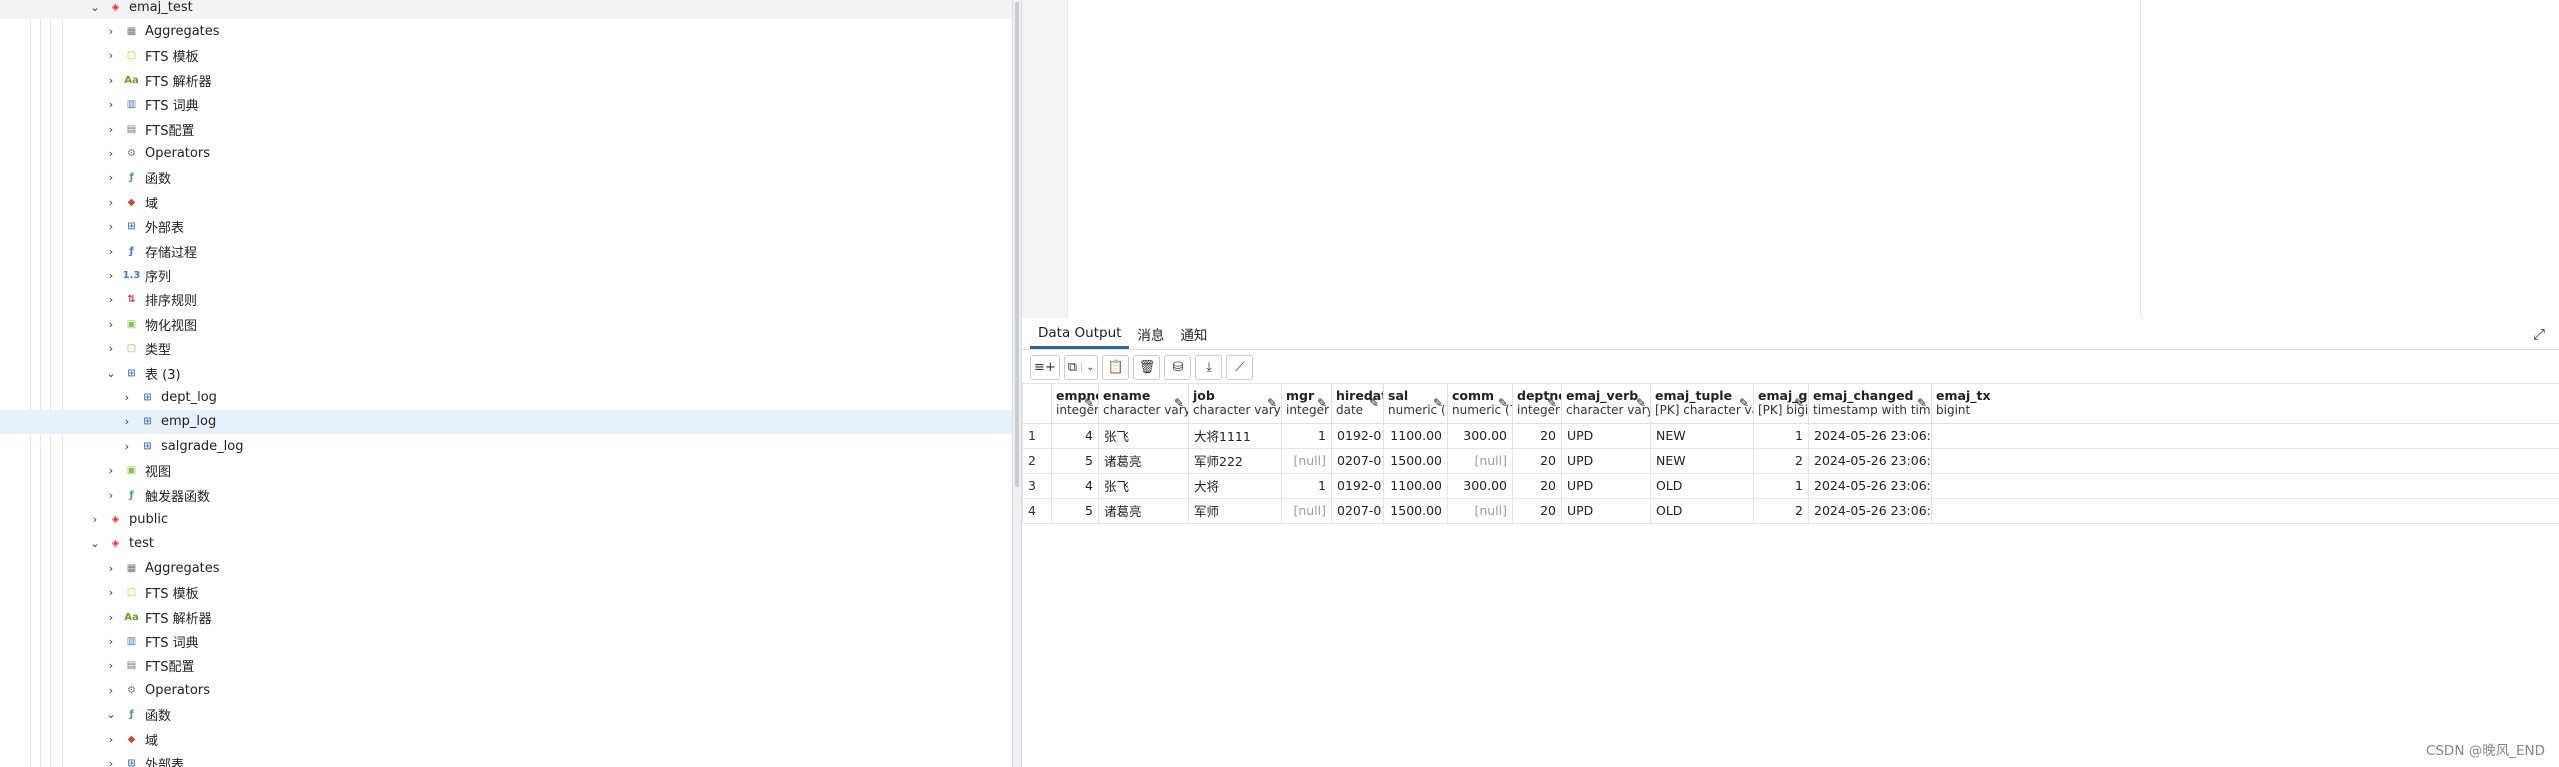 The width and height of the screenshot is (2559, 767). What do you see at coordinates (1235, 485) in the screenshot?
I see `grid-cell: 大将` at bounding box center [1235, 485].